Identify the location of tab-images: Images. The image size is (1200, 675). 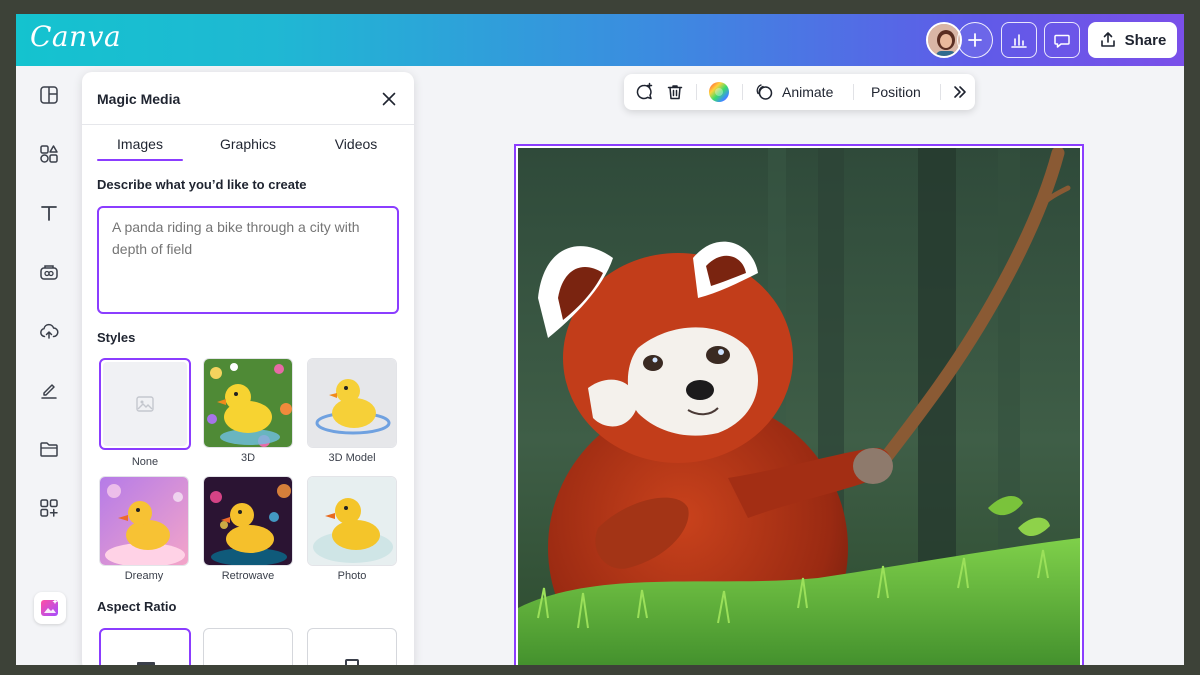
(140, 144).